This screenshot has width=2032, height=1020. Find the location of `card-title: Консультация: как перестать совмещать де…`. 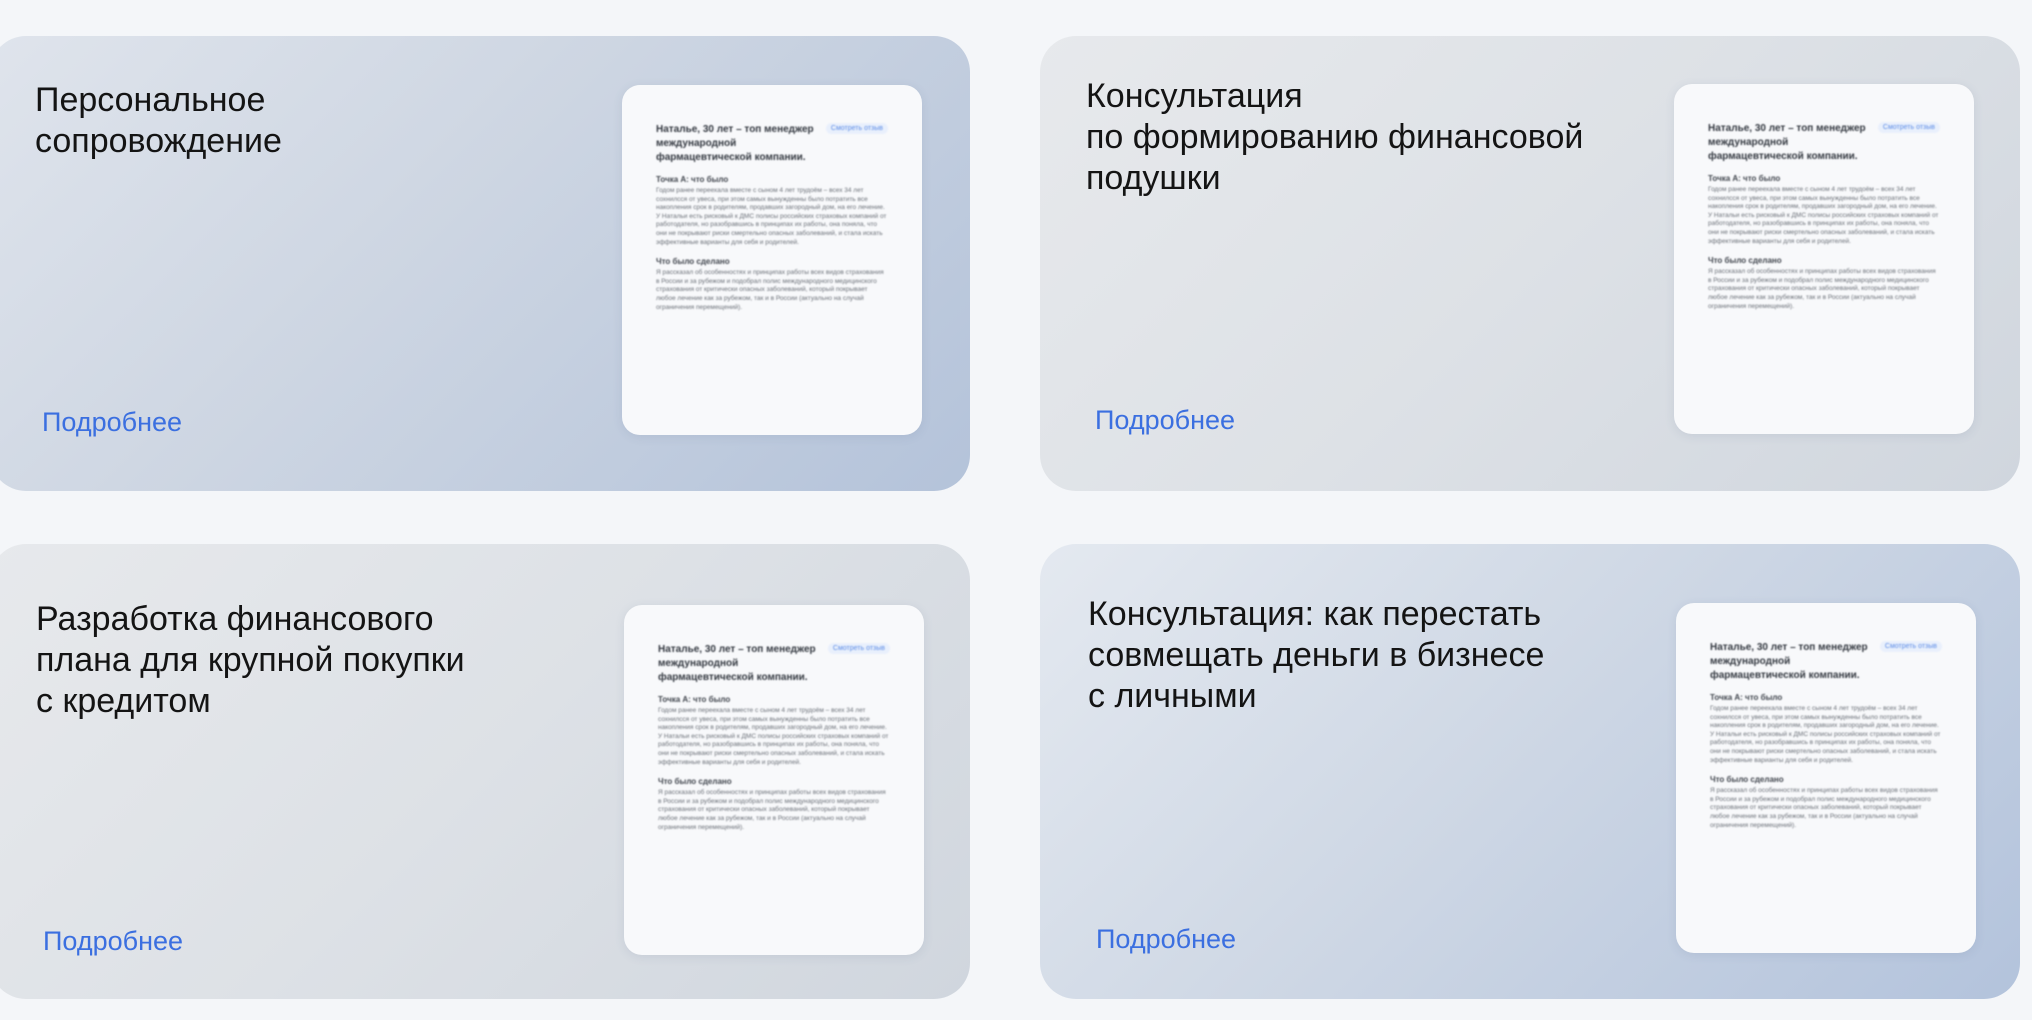

card-title: Консультация: как перестать совмещать де… is located at coordinates (1316, 655).